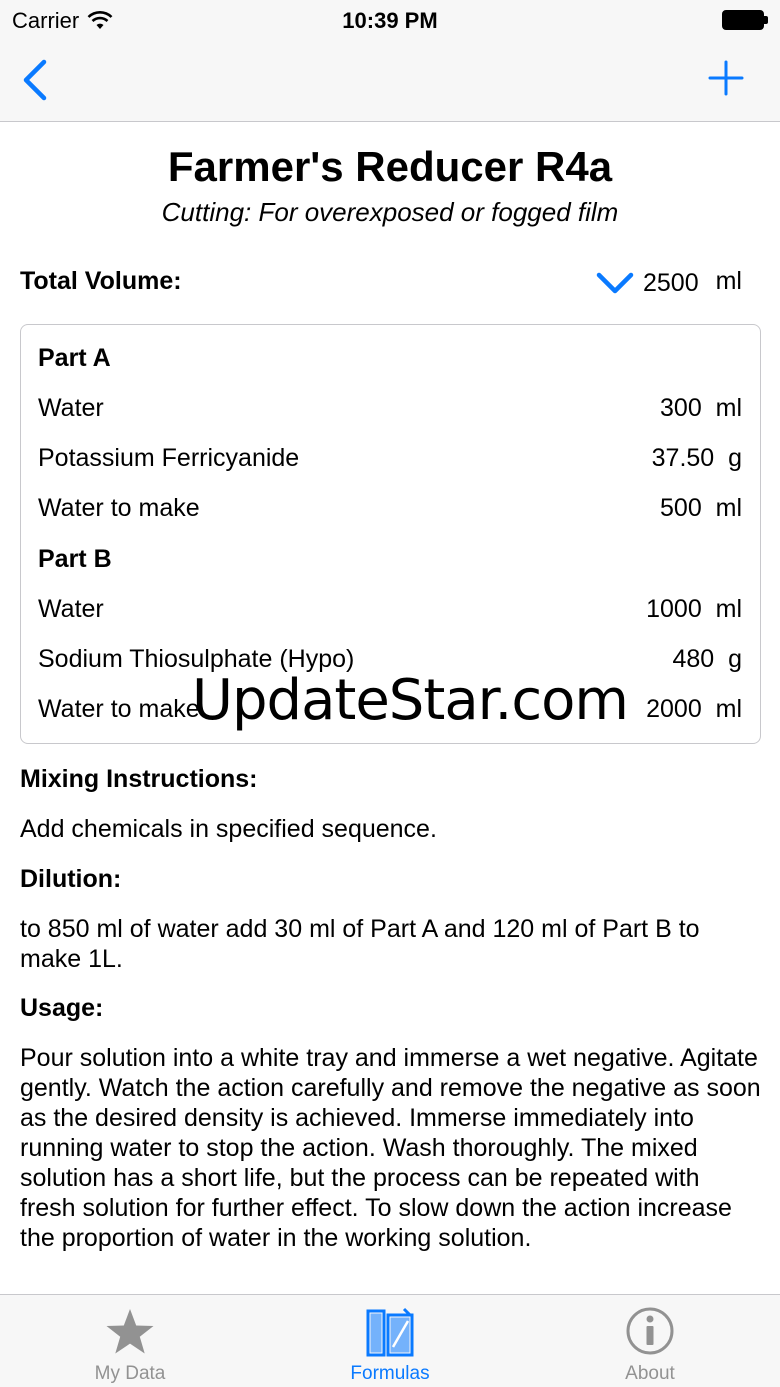 The height and width of the screenshot is (1387, 780). I want to click on recipe-section-header: Part B, so click(390, 565).